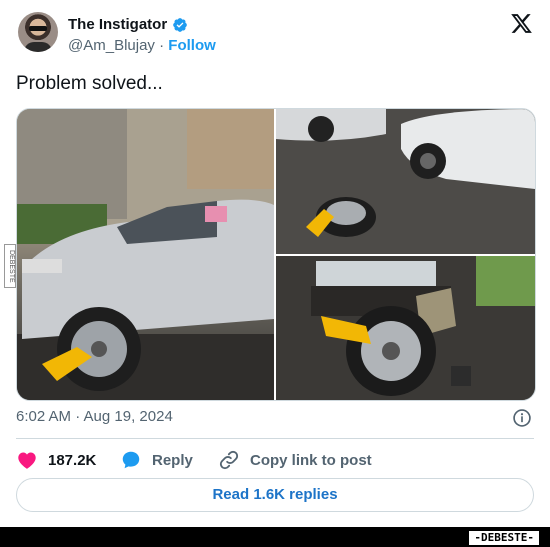 The width and height of the screenshot is (550, 547). Describe the element at coordinates (504, 538) in the screenshot. I see `watermark-badge: -DEBESTE-` at that location.